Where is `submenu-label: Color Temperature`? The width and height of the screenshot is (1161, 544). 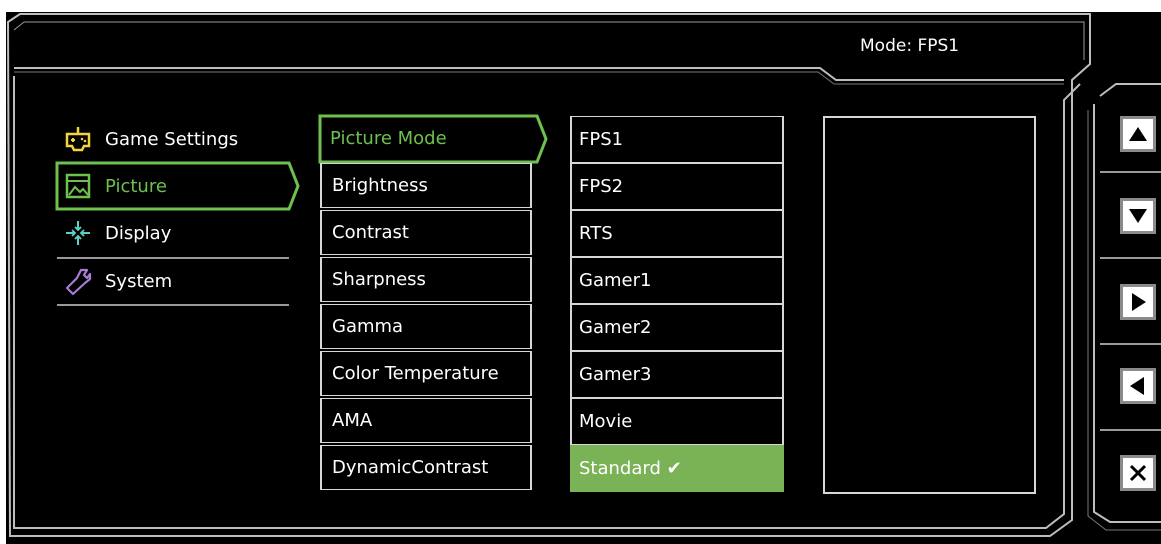
submenu-label: Color Temperature is located at coordinates (415, 373).